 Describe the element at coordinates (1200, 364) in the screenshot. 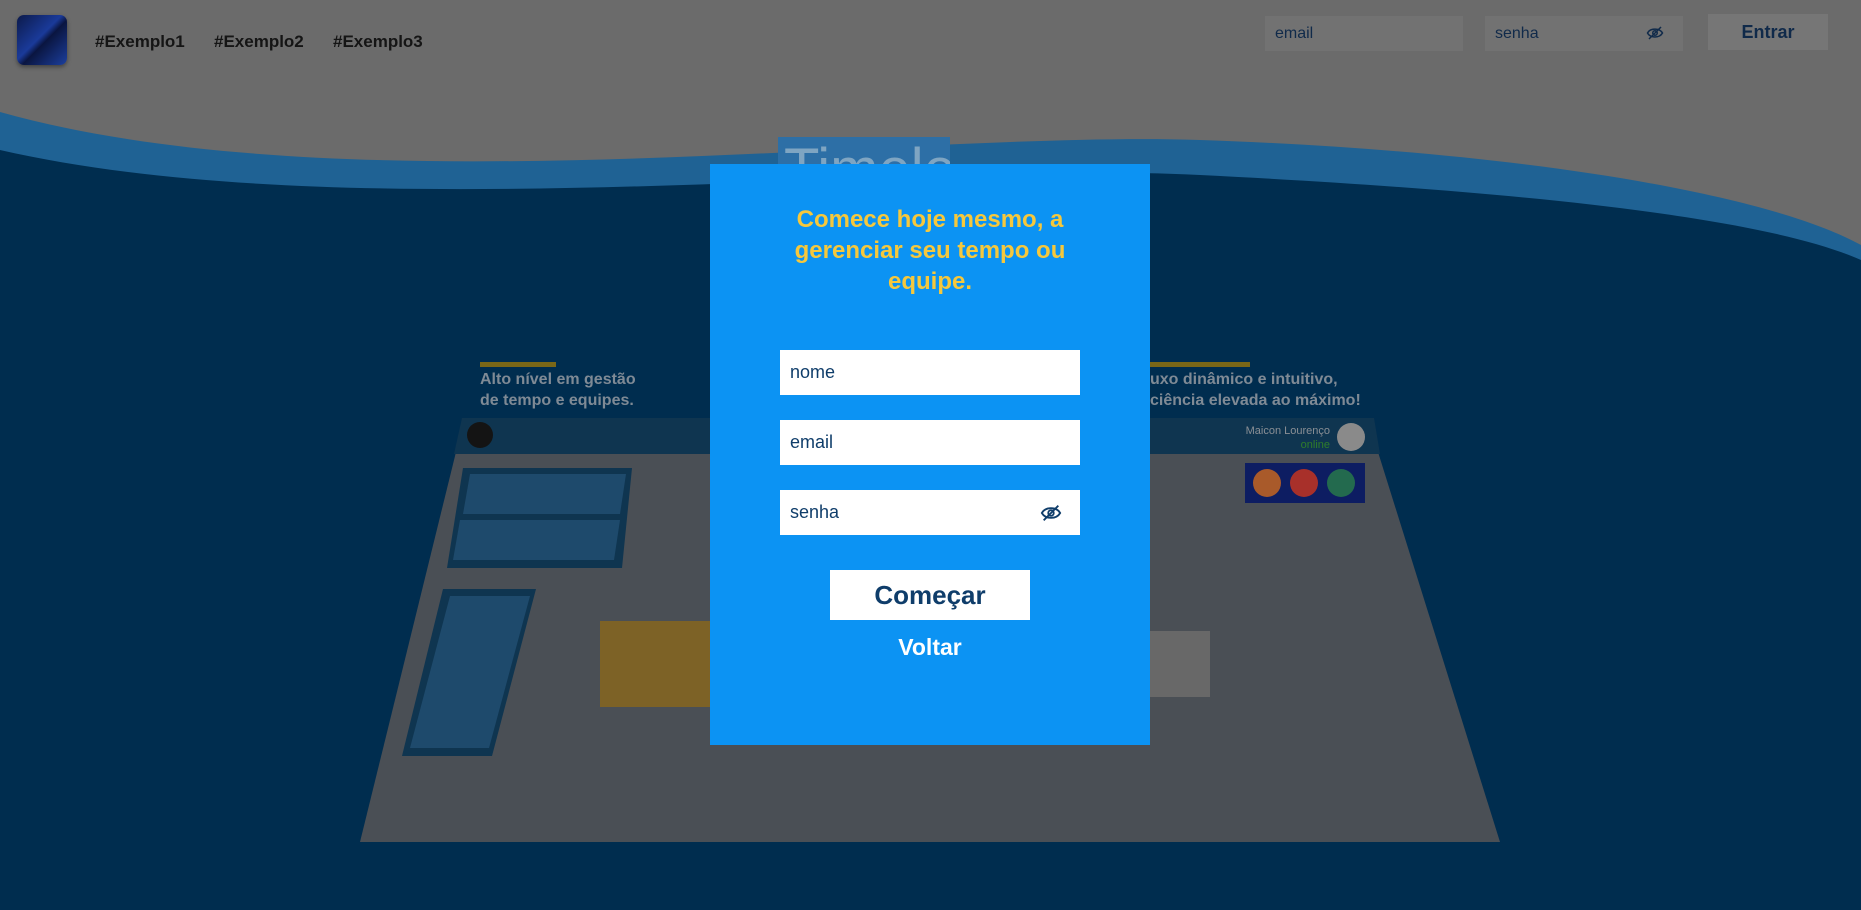

I see `feature-right-accent` at that location.